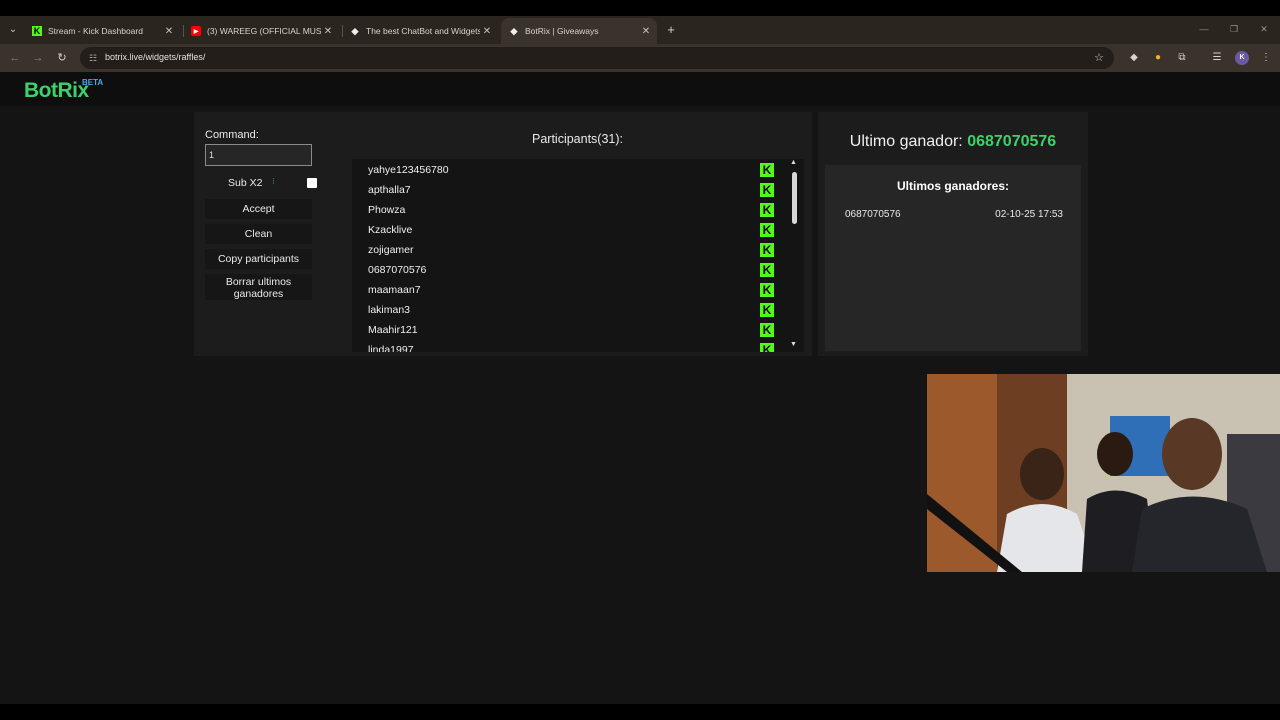  I want to click on last-winner-label: Ultimo ganador:, so click(906, 141).